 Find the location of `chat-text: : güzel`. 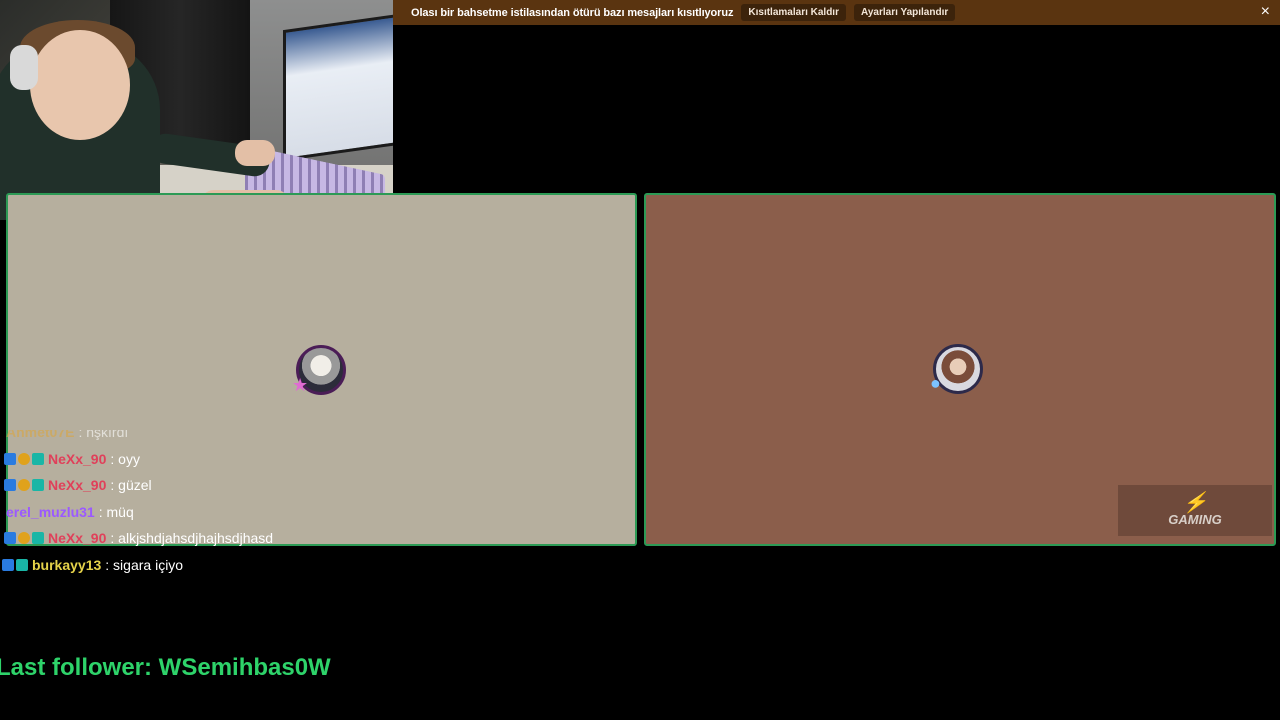

chat-text: : güzel is located at coordinates (131, 485).